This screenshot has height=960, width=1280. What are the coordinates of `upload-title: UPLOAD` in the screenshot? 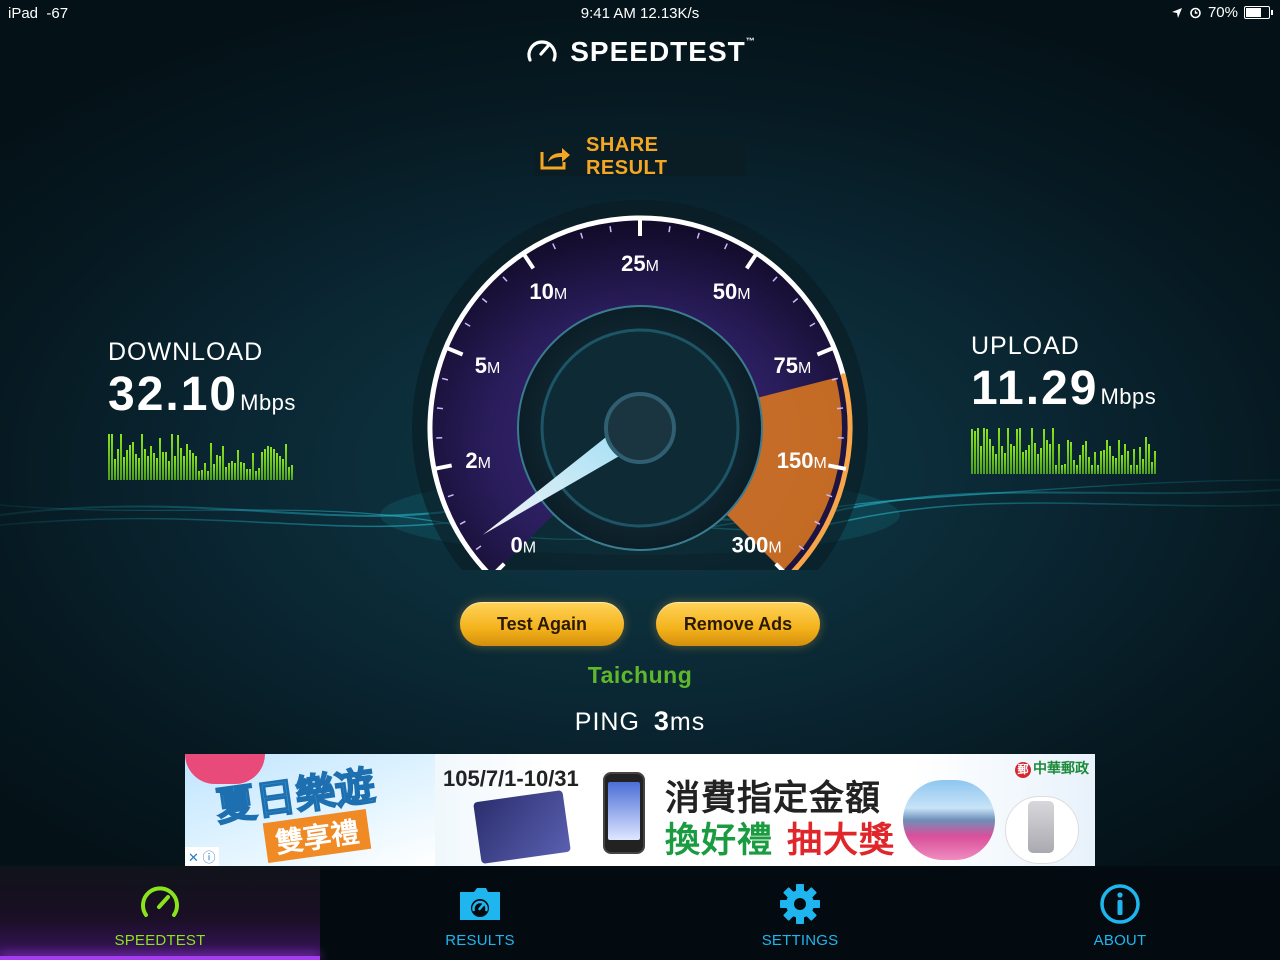 It's located at (1025, 346).